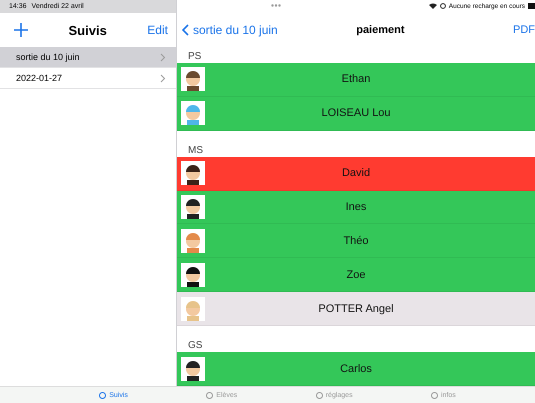  Describe the element at coordinates (21, 30) in the screenshot. I see `add-icon` at that location.